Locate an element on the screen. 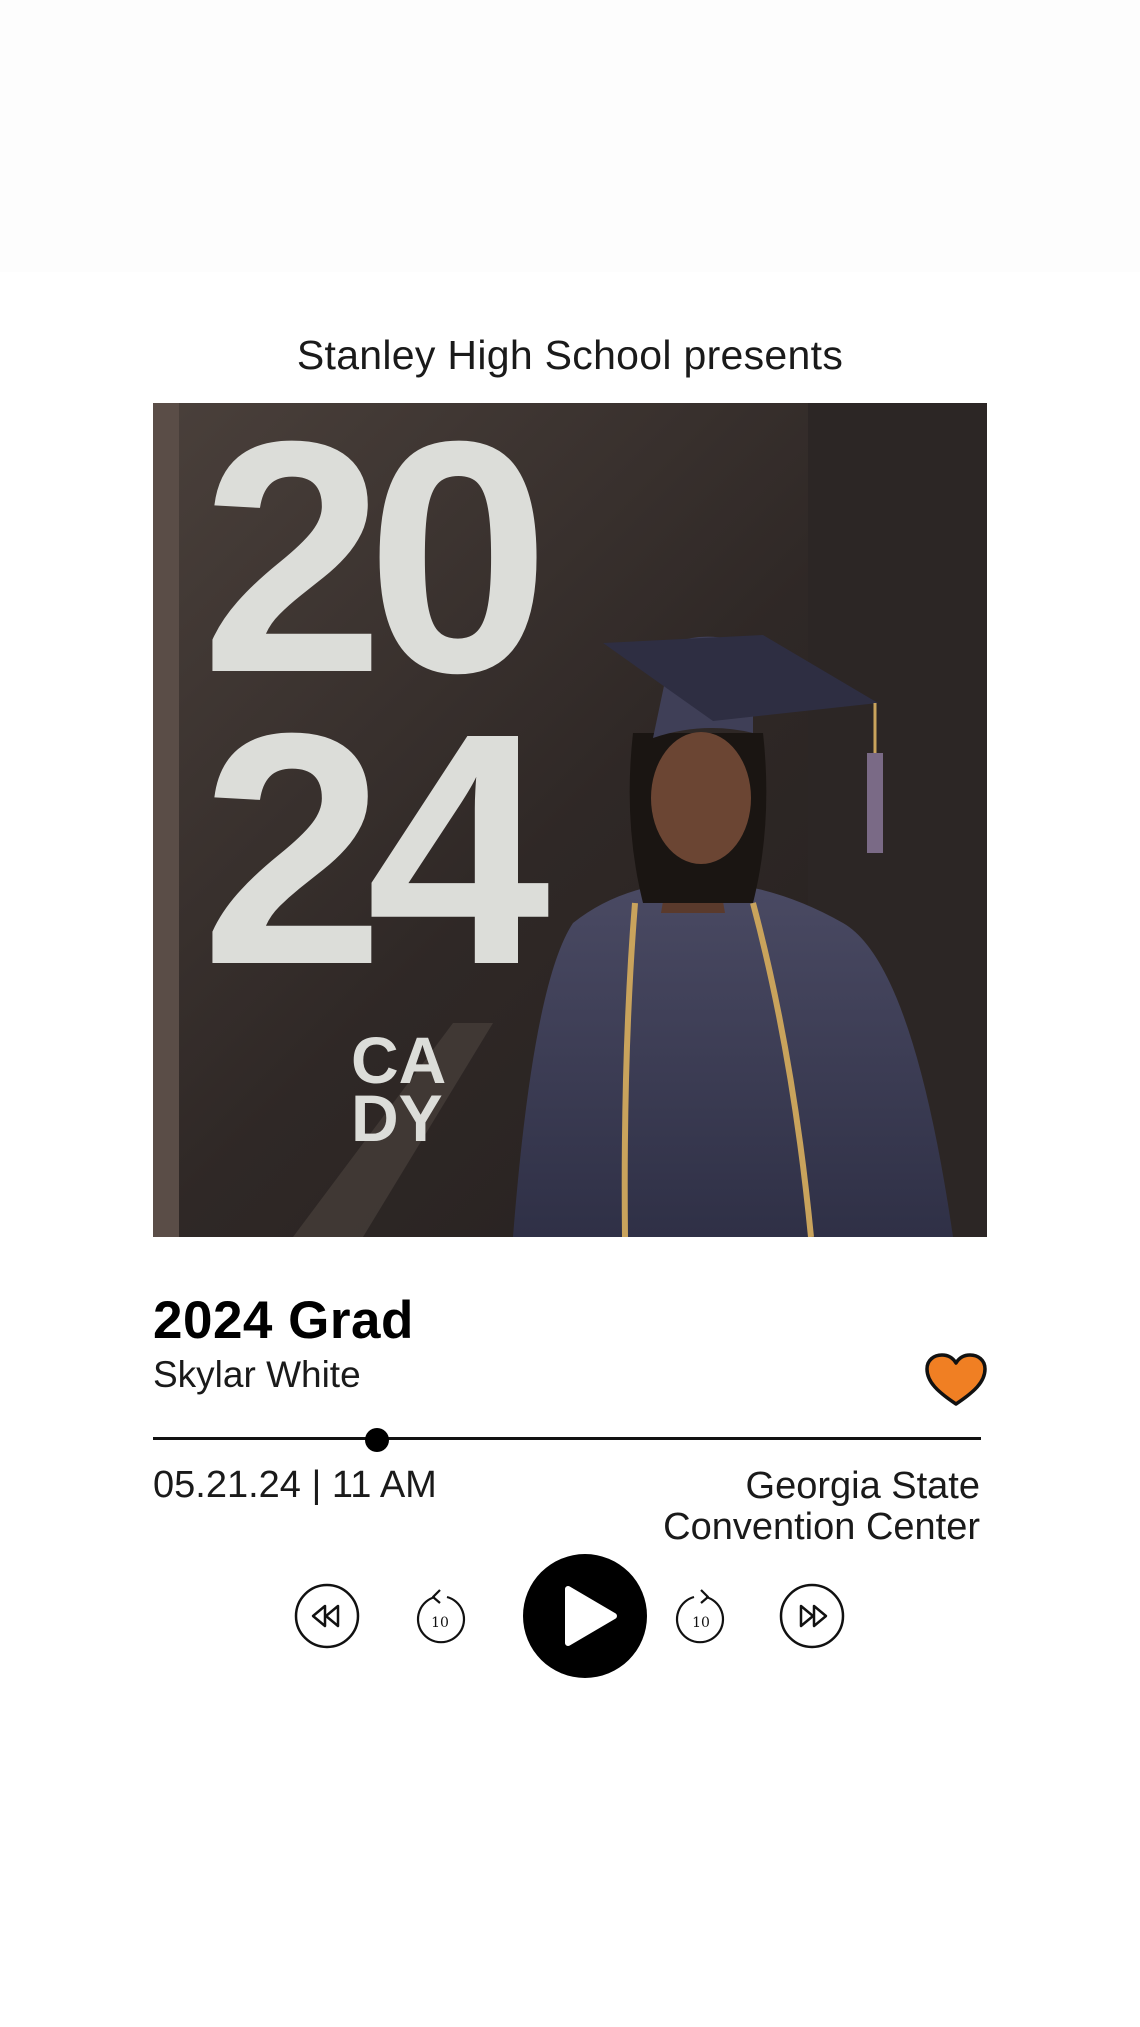 The height and width of the screenshot is (2027, 1140). skip-back-seconds: 10 is located at coordinates (440, 1623).